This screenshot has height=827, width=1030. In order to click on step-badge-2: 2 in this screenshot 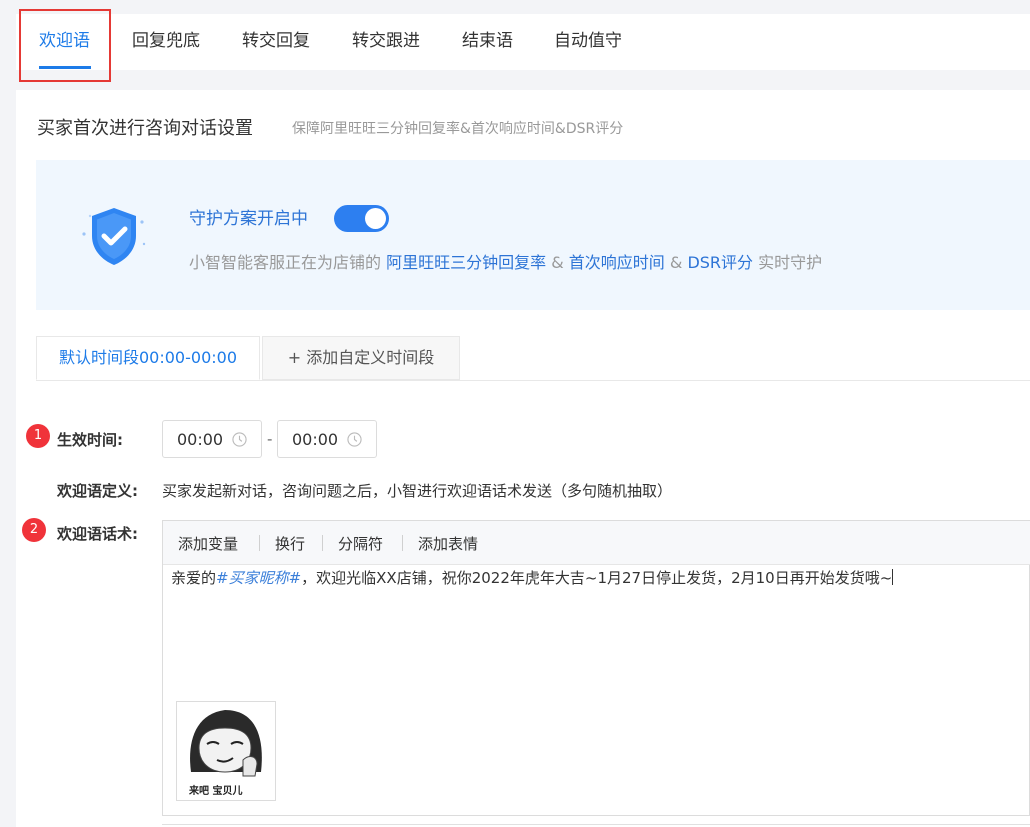, I will do `click(34, 530)`.